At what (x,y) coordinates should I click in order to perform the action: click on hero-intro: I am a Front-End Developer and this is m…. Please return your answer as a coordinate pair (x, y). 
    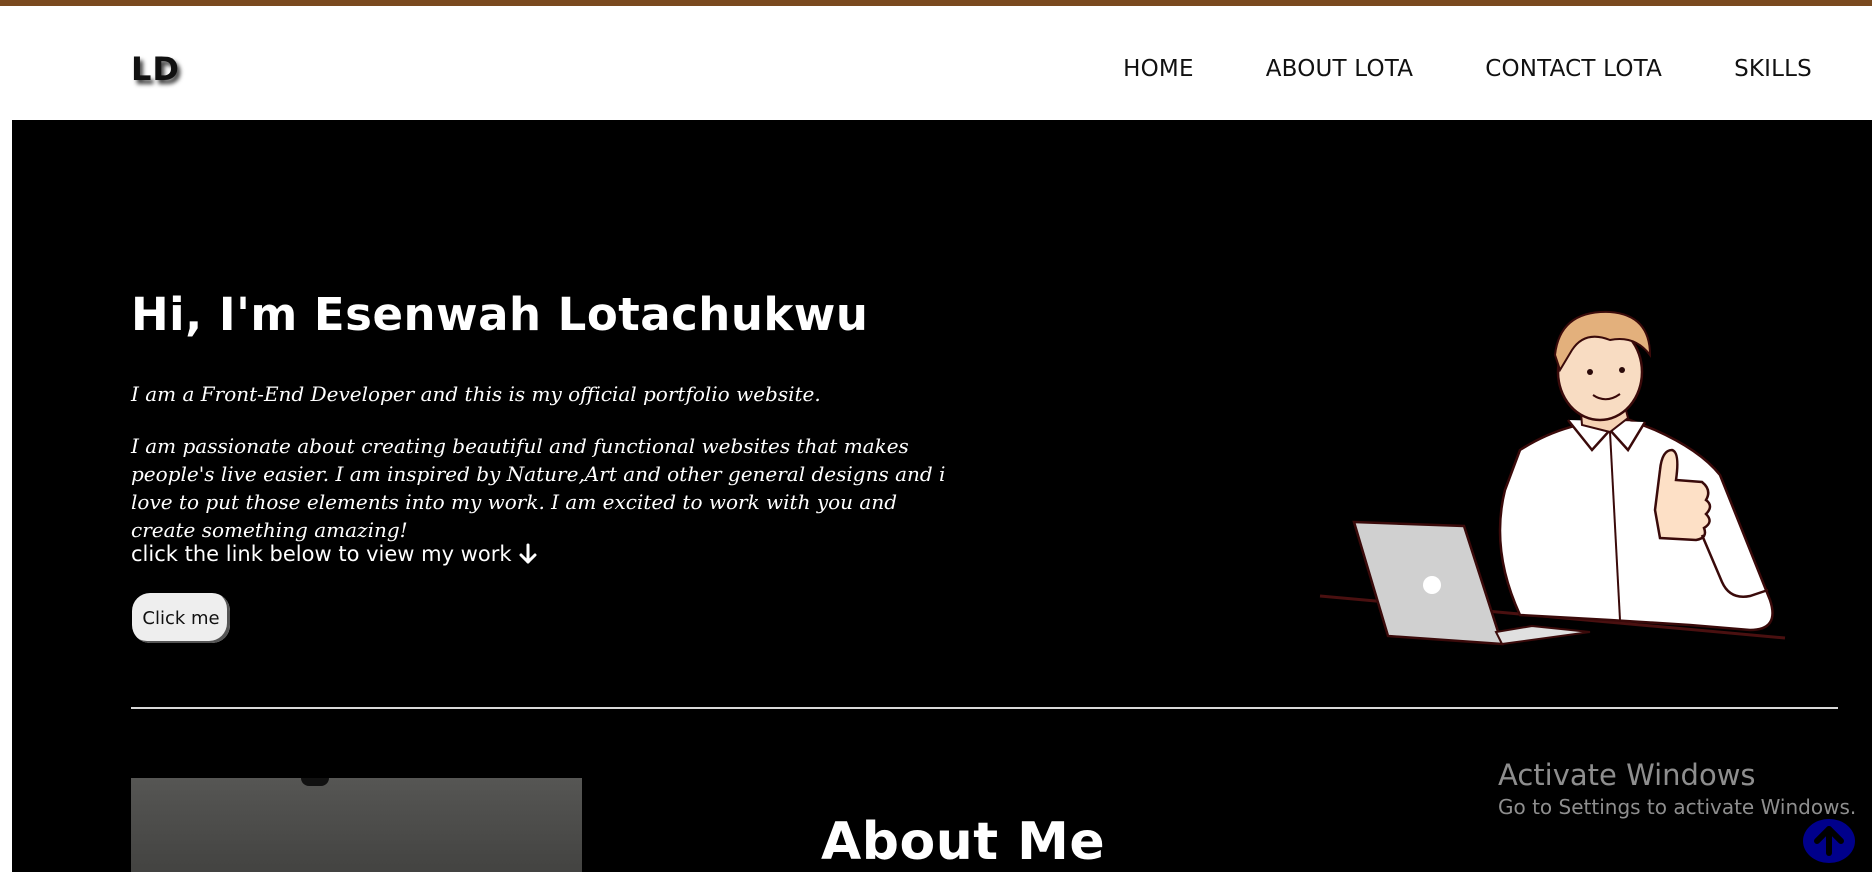
    Looking at the image, I should click on (476, 394).